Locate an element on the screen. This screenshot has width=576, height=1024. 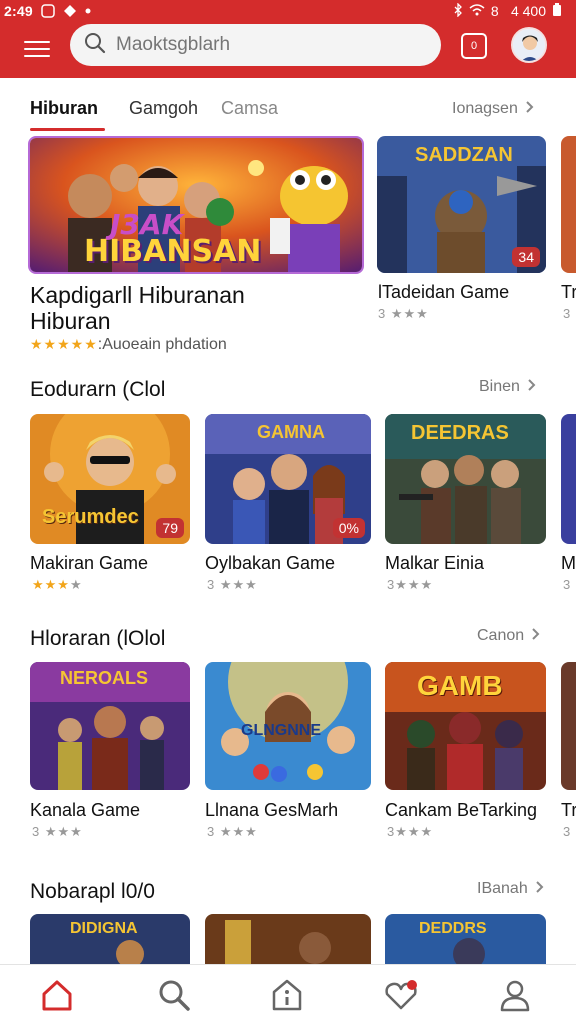
section-more-link: Binen is located at coordinates (507, 387).